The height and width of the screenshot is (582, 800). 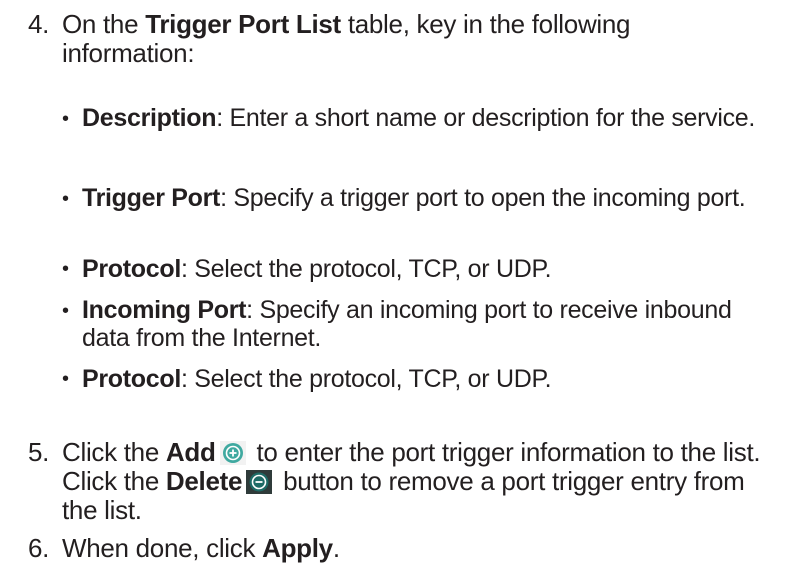 I want to click on step-number: 4., so click(x=39, y=24).